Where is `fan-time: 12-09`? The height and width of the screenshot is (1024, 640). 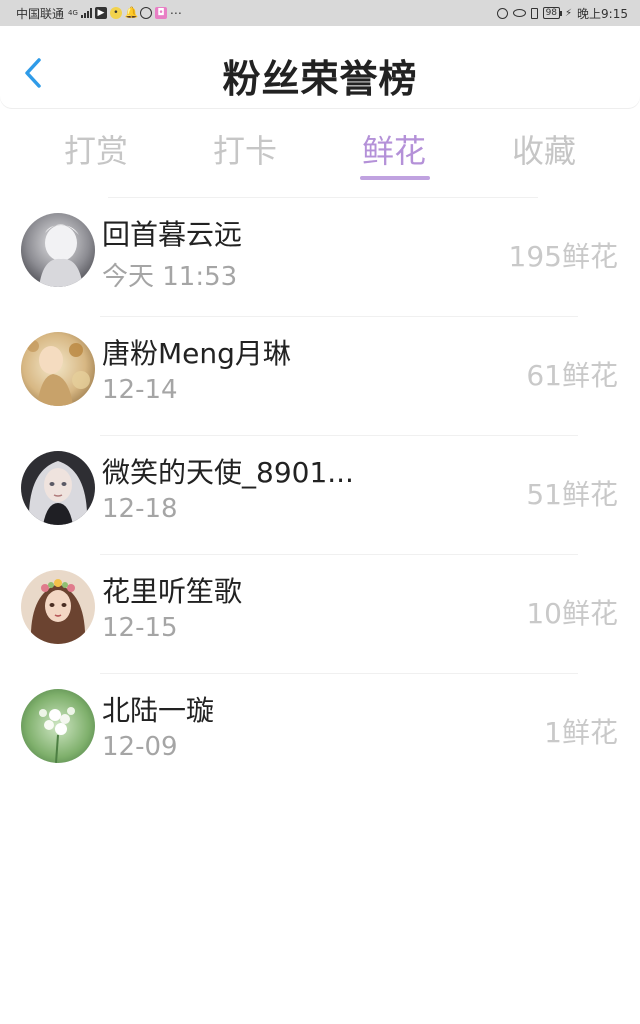 fan-time: 12-09 is located at coordinates (140, 747).